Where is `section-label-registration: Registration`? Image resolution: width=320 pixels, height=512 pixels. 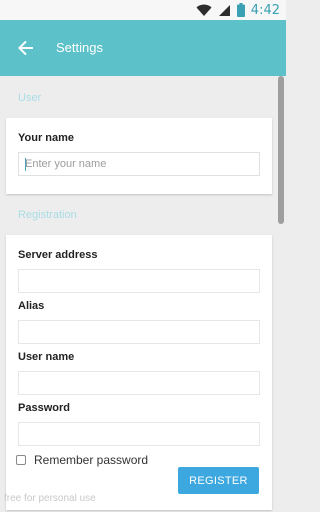
section-label-registration: Registration is located at coordinates (47, 215).